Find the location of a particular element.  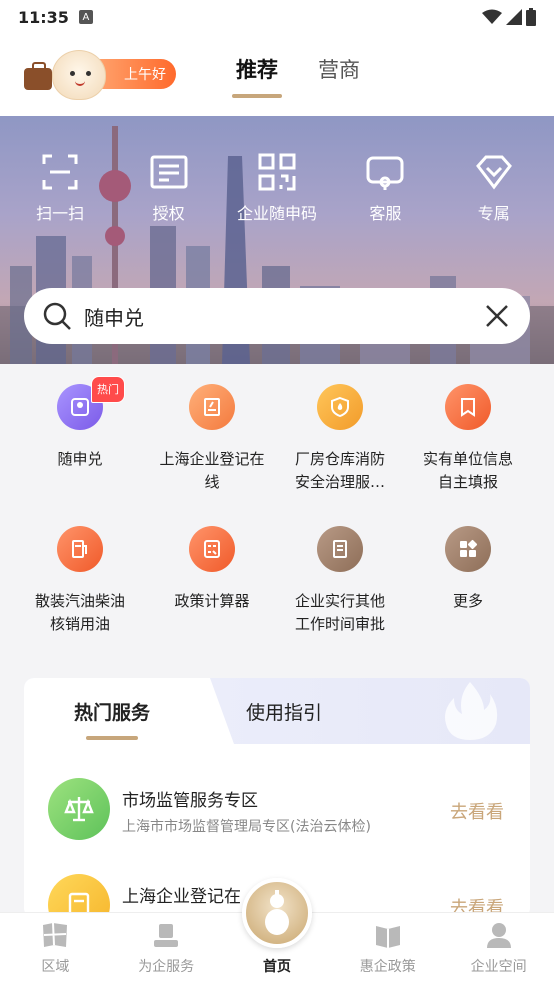

battery-icon is located at coordinates (531, 17).